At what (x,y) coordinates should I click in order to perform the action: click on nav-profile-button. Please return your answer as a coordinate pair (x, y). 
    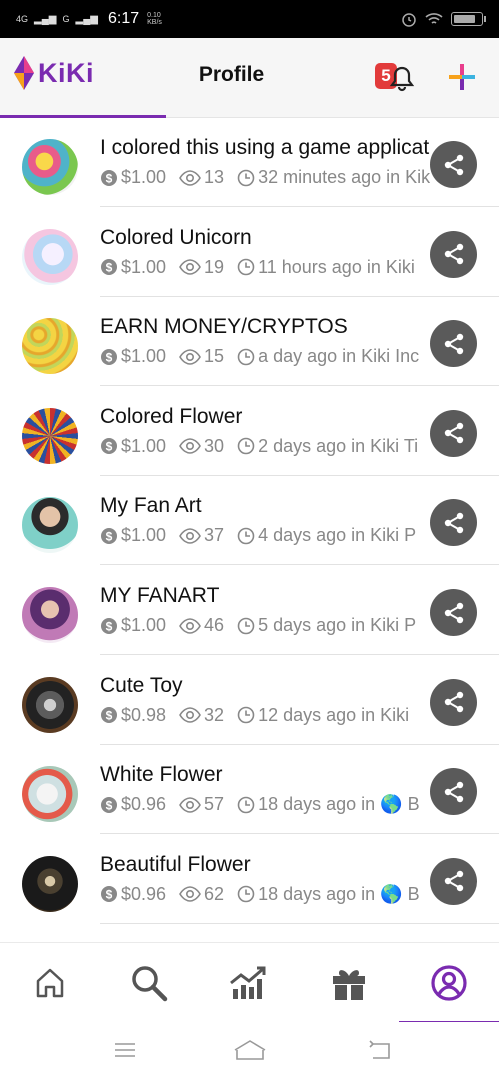
    Looking at the image, I should click on (449, 983).